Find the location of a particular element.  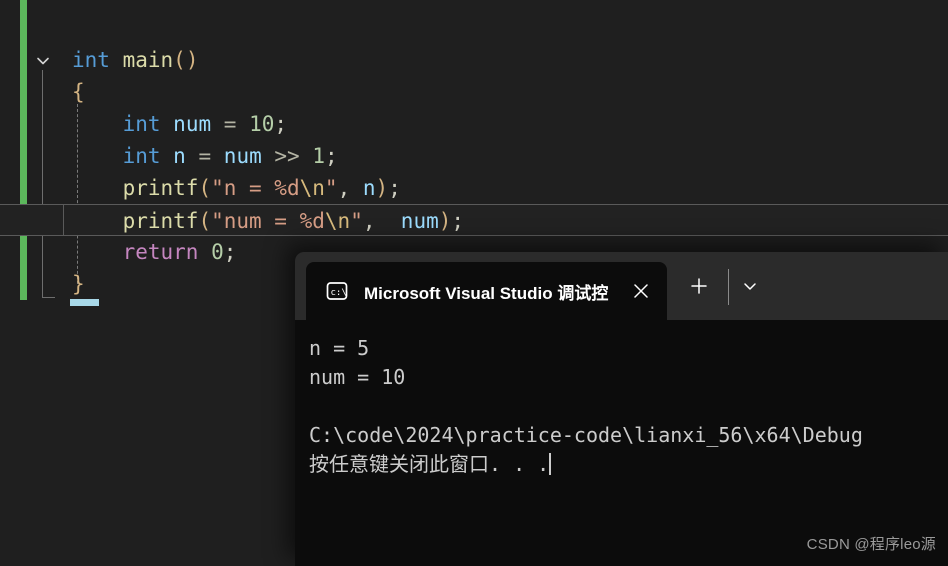

console-cmd-icon: c:\ is located at coordinates (337, 291).